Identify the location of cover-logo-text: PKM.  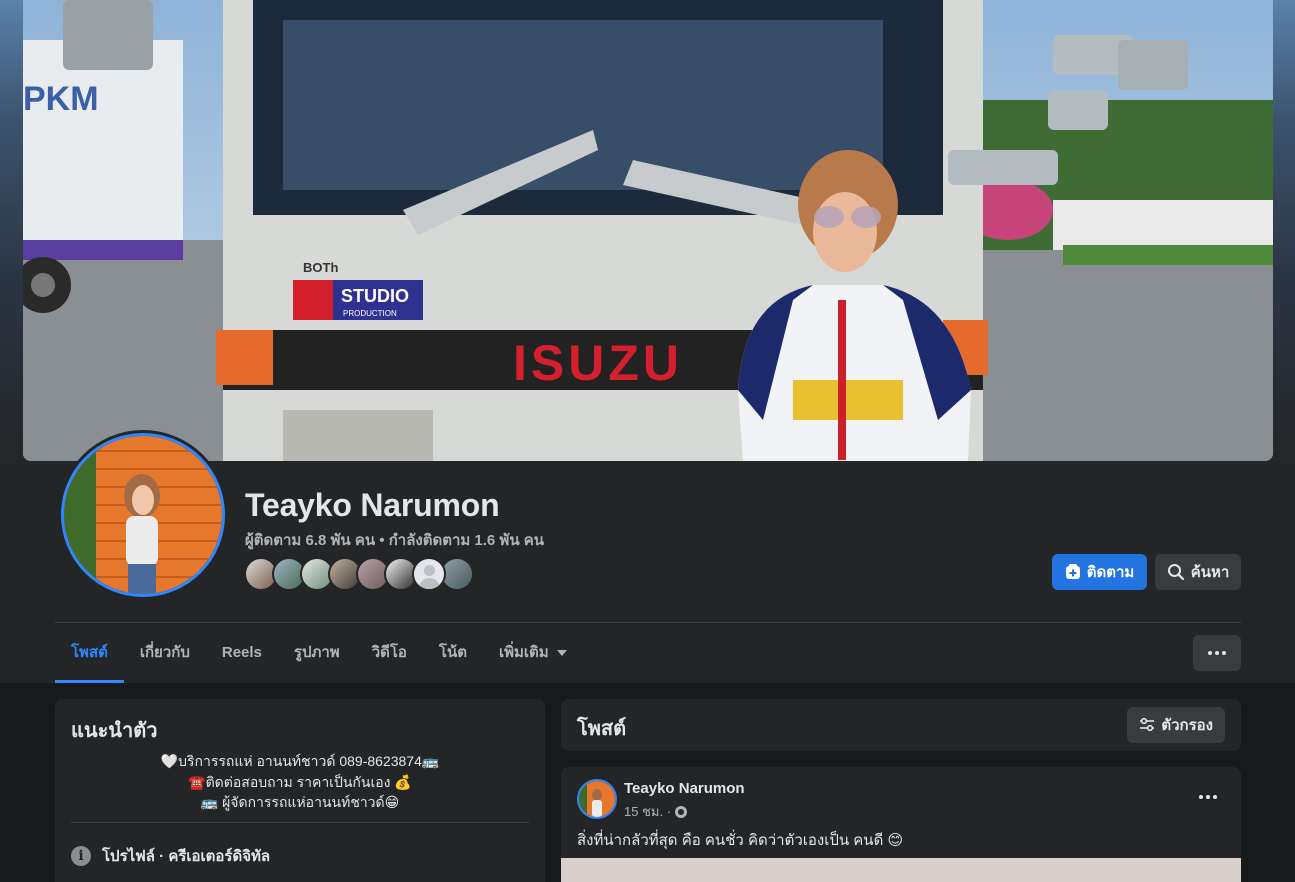
(61, 99).